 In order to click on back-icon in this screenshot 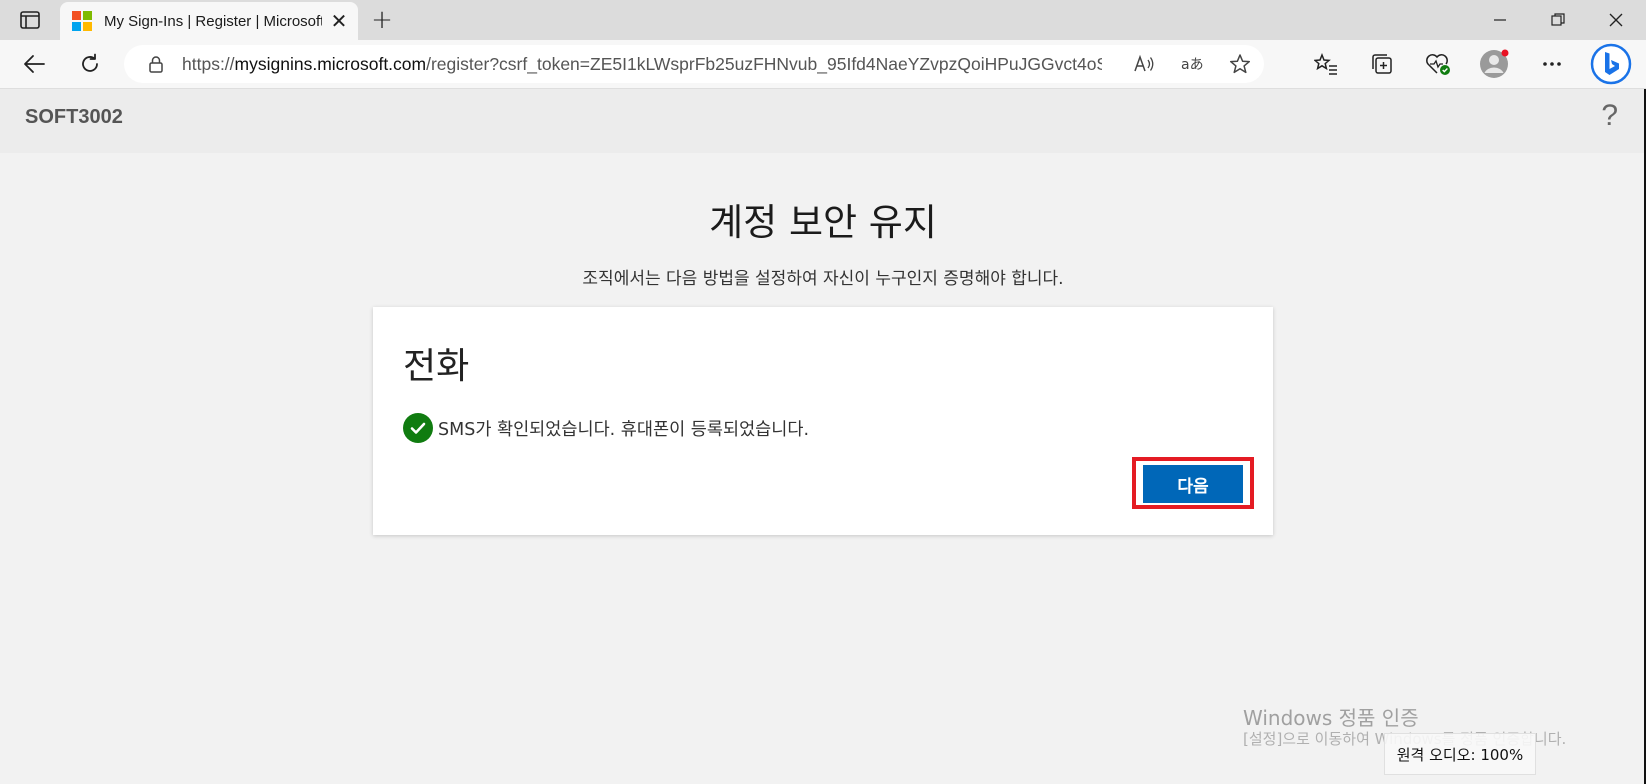, I will do `click(34, 64)`.